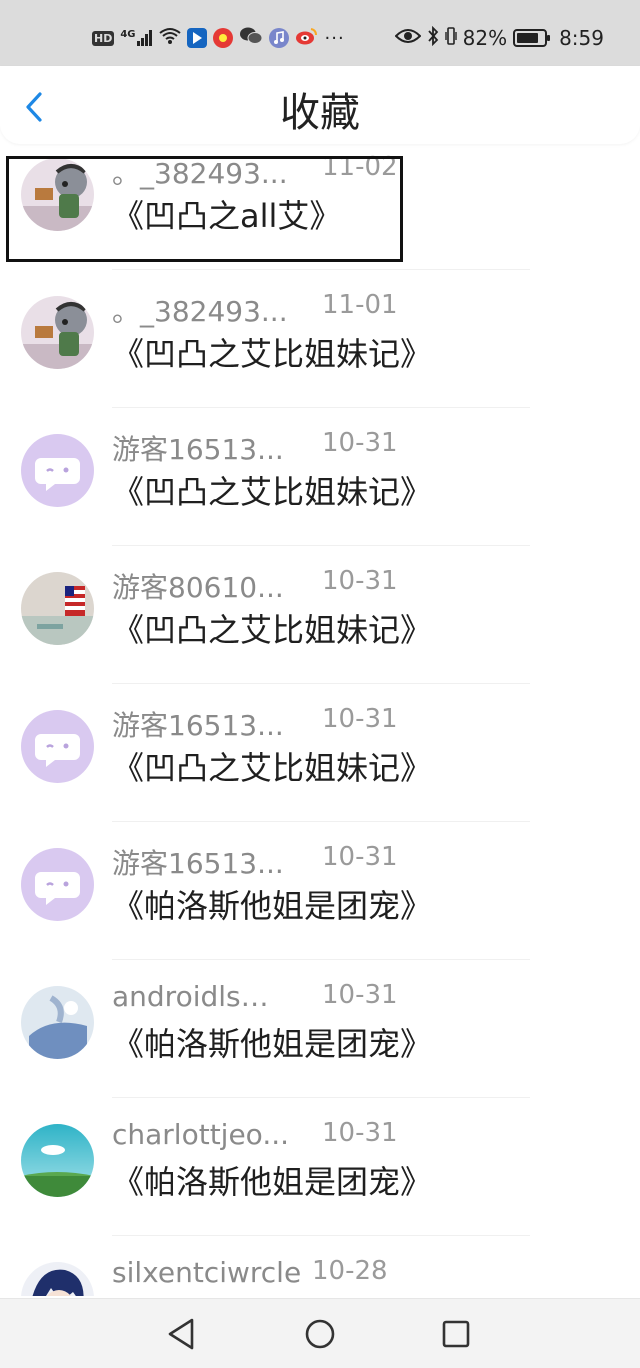  I want to click on system-navigation-bar, so click(320, 1333).